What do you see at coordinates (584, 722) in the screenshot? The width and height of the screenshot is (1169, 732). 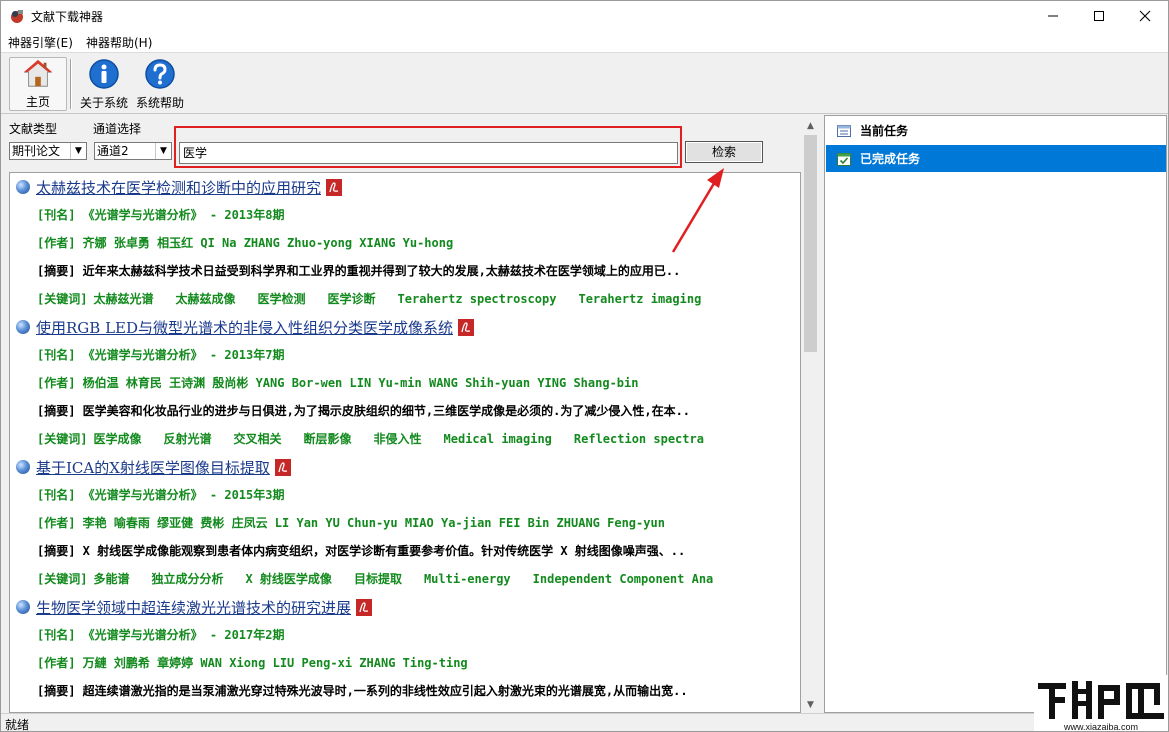 I see `status-bar: 就绪` at bounding box center [584, 722].